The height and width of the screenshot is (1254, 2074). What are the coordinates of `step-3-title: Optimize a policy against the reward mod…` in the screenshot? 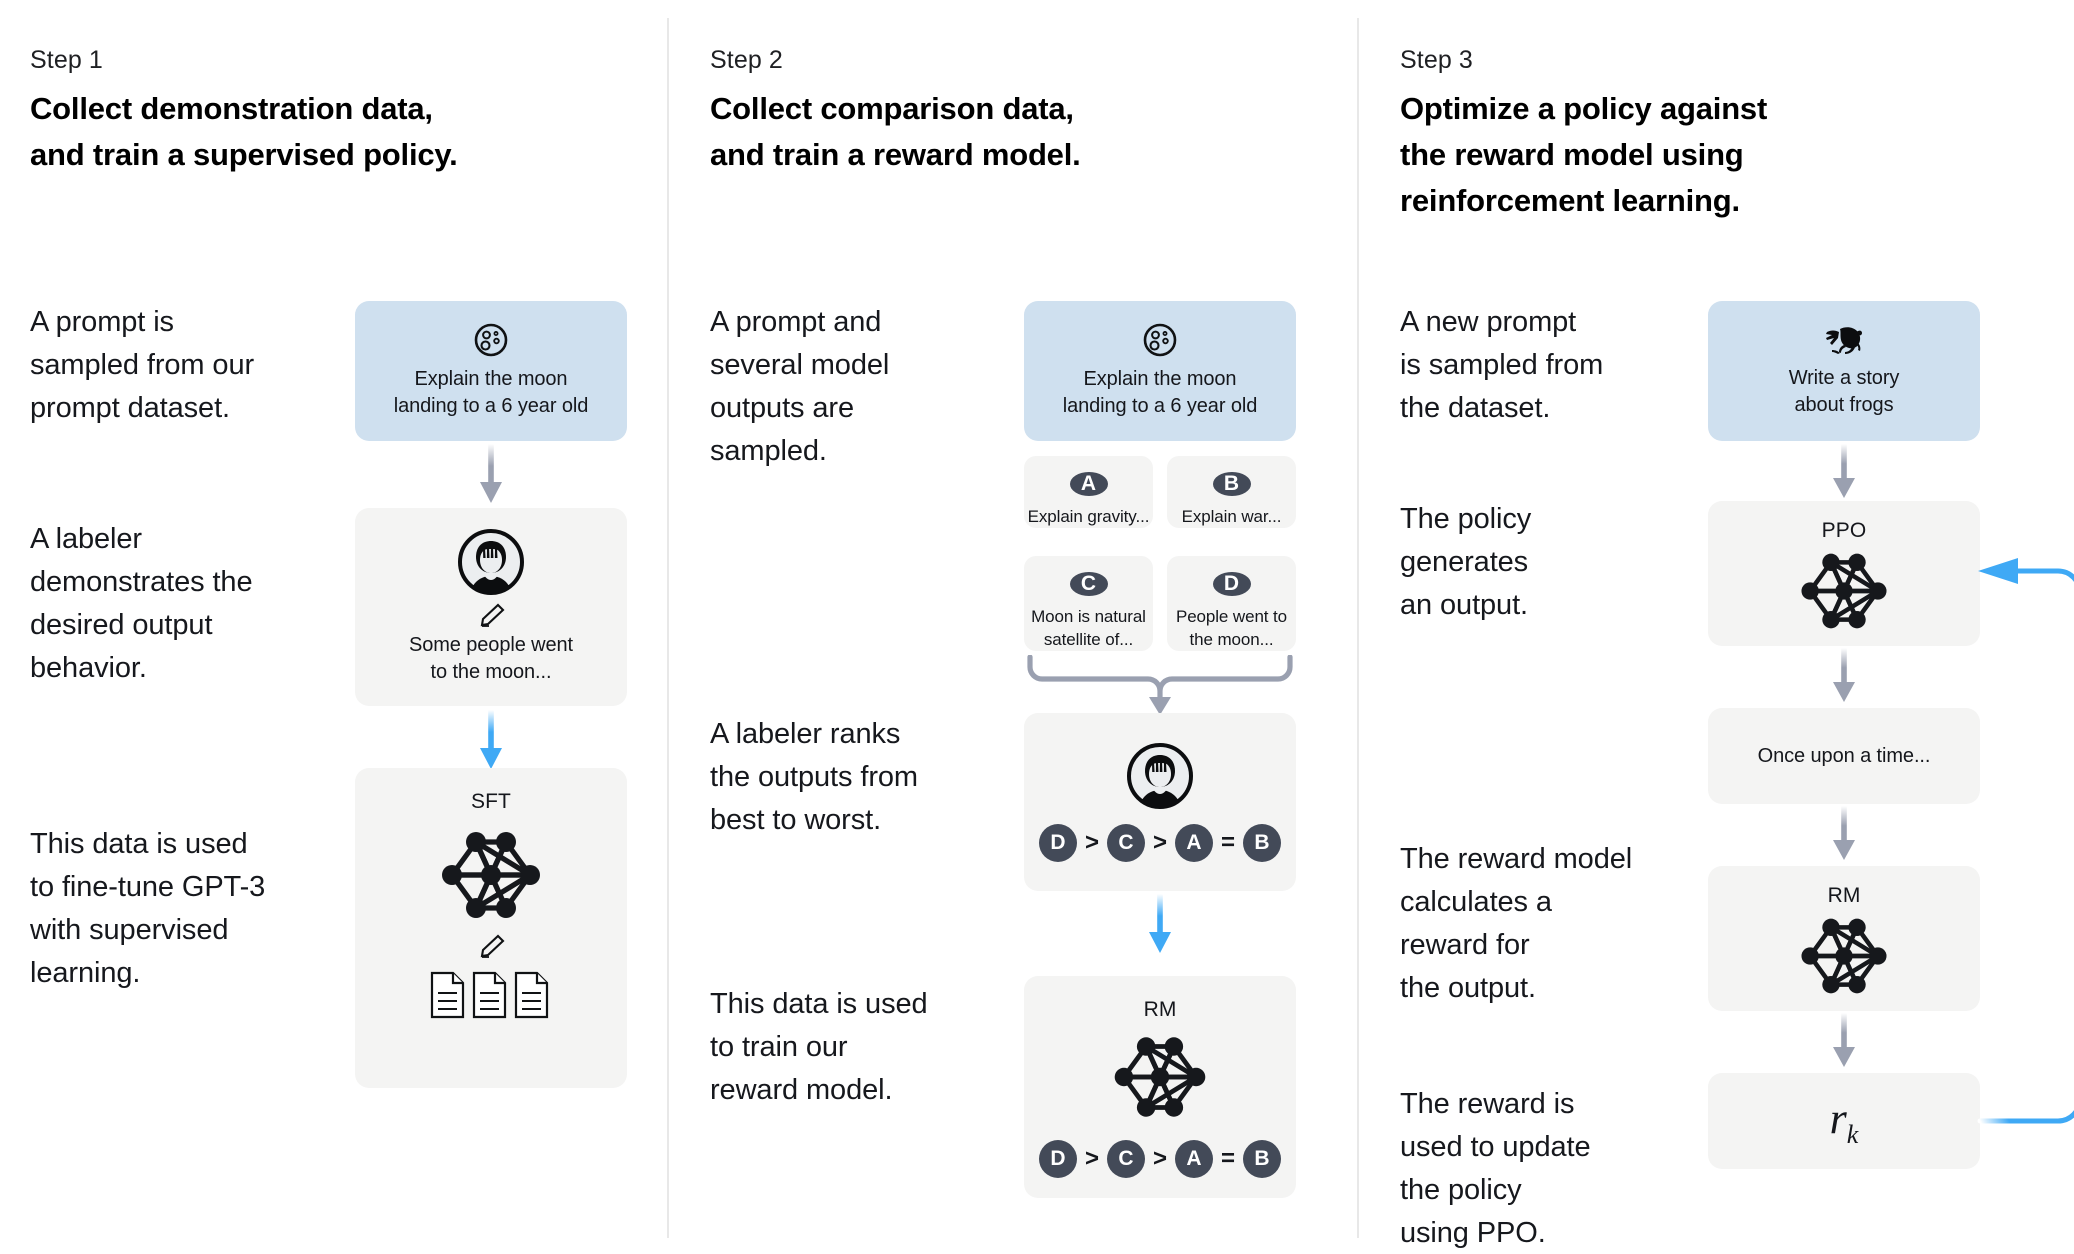 It's located at (1584, 154).